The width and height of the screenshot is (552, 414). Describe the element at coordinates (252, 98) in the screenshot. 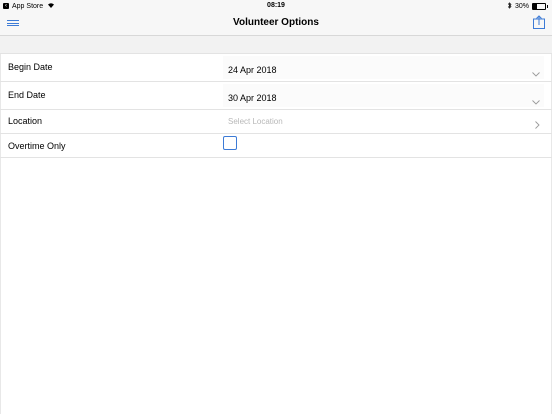

I see `end-date-value: 30 Apr 2018` at that location.